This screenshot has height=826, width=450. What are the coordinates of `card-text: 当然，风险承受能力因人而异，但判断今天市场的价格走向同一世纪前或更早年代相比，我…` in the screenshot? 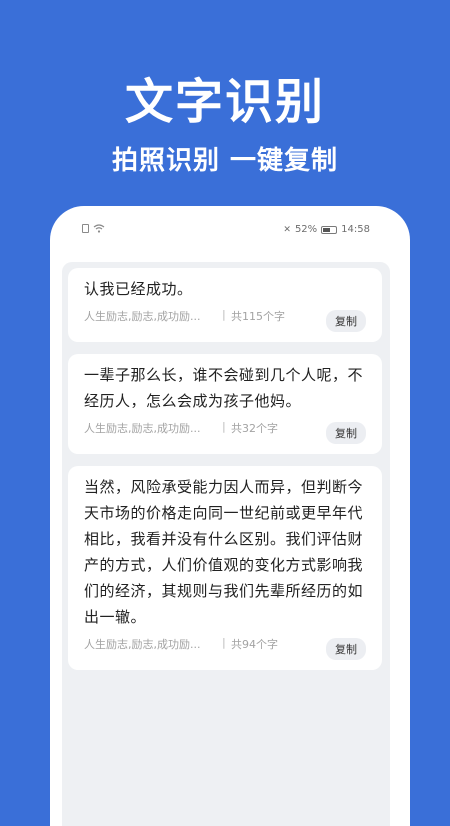 It's located at (224, 552).